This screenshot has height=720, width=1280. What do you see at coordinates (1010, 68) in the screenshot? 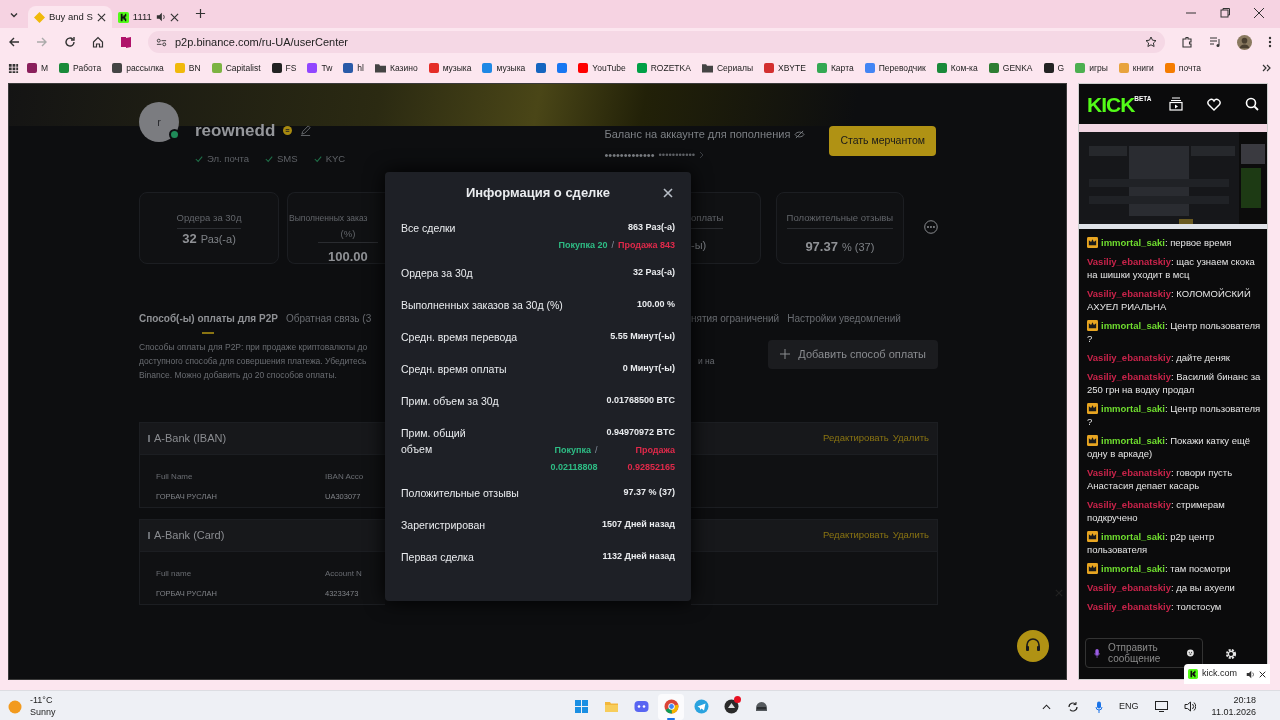
I see `bookmark: GENKA` at bounding box center [1010, 68].